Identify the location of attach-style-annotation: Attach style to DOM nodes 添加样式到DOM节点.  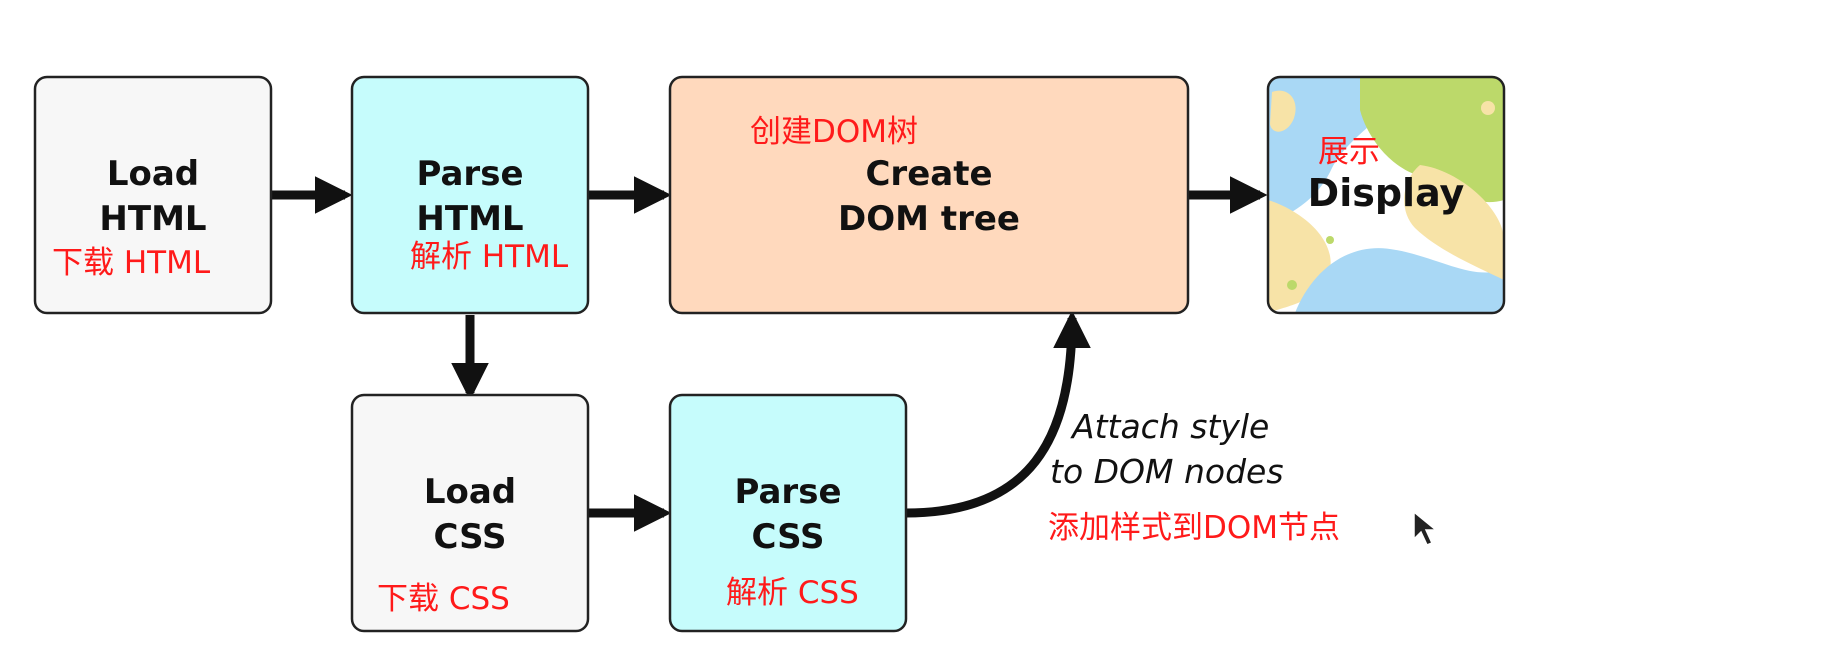
(1194, 476).